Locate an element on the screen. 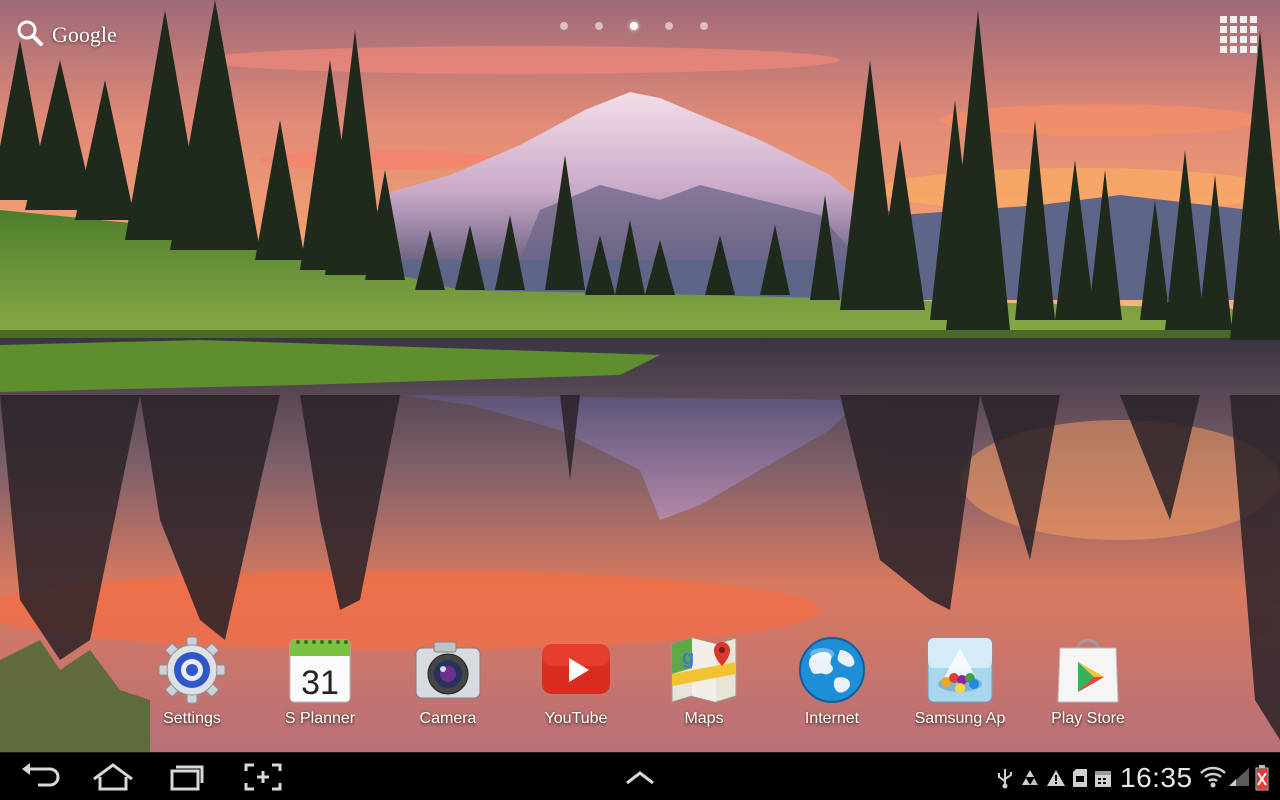 The width and height of the screenshot is (1280, 800). sd-card-icon is located at coordinates (1080, 778).